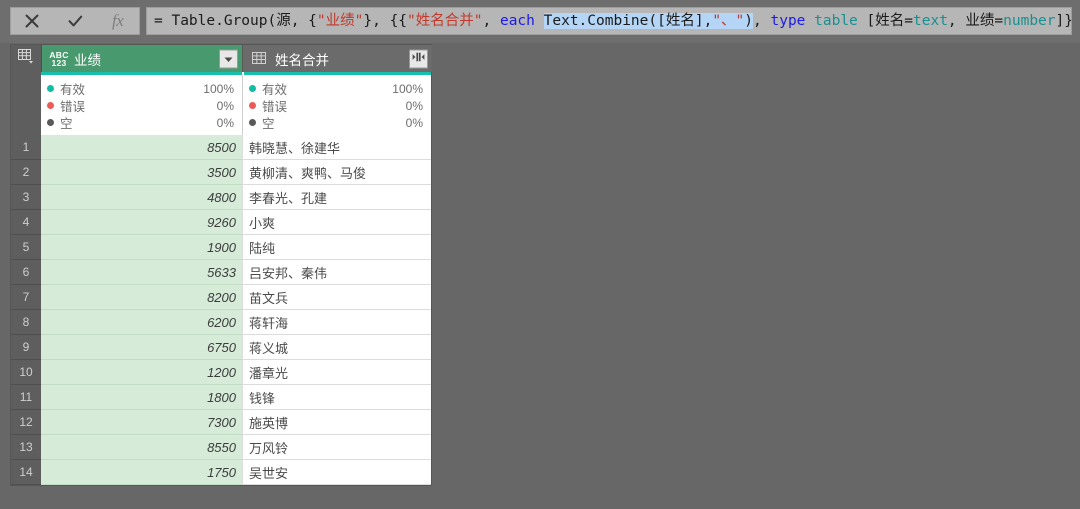 This screenshot has width=1080, height=509. Describe the element at coordinates (141, 247) in the screenshot. I see `cell-yeji: 1900` at that location.